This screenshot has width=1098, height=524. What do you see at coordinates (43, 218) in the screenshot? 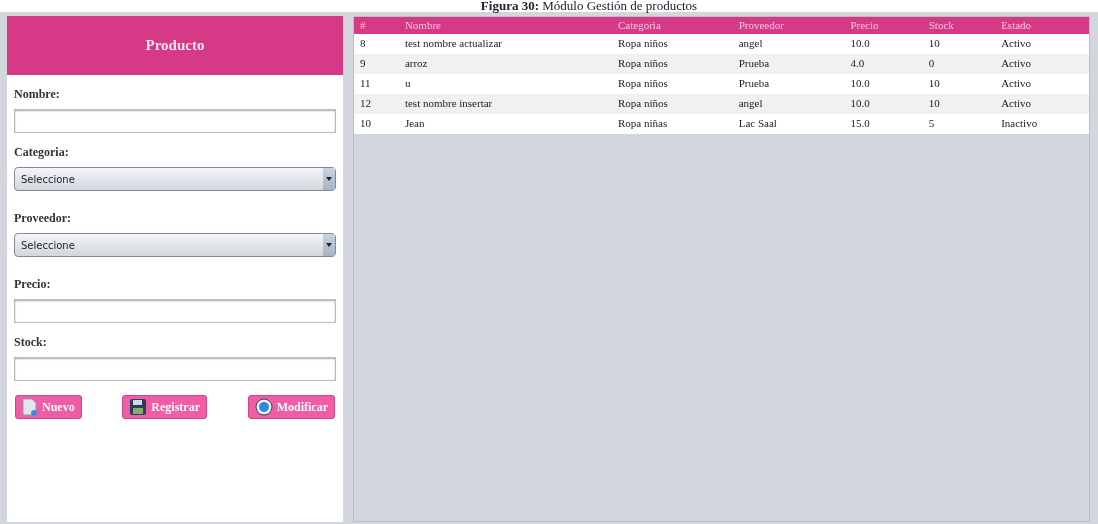
I see `field-label: Proveedor:` at bounding box center [43, 218].